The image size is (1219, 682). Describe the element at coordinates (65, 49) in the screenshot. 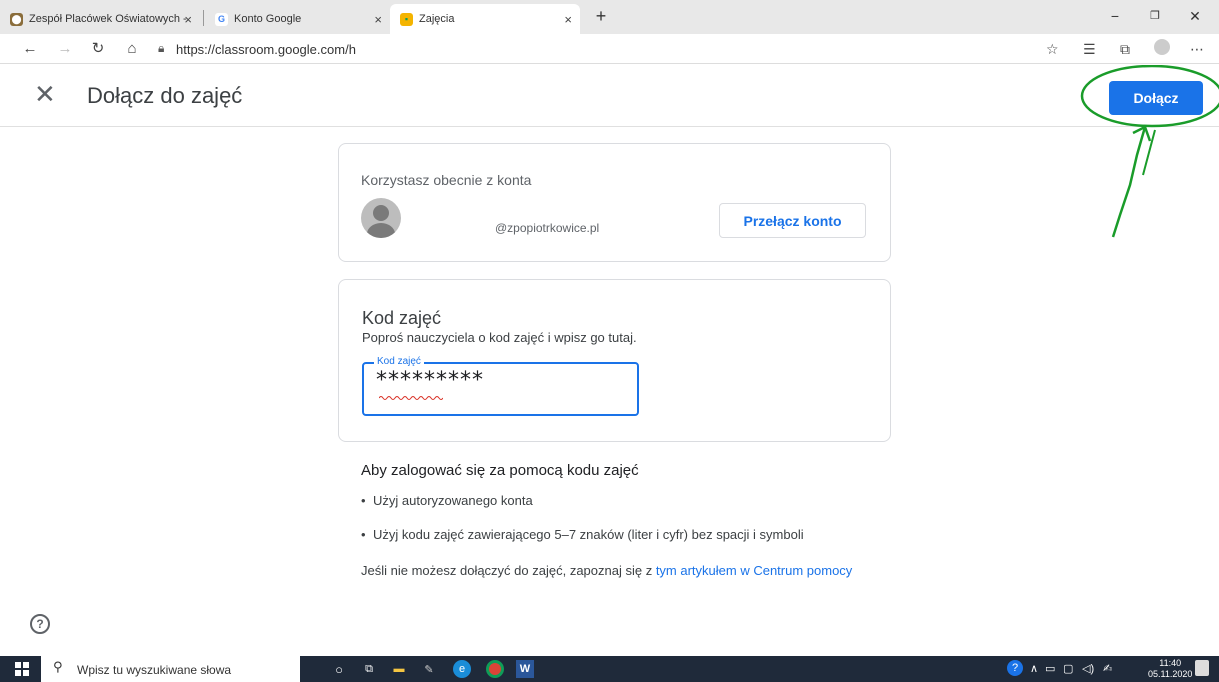

I see `forward-icon: →` at that location.